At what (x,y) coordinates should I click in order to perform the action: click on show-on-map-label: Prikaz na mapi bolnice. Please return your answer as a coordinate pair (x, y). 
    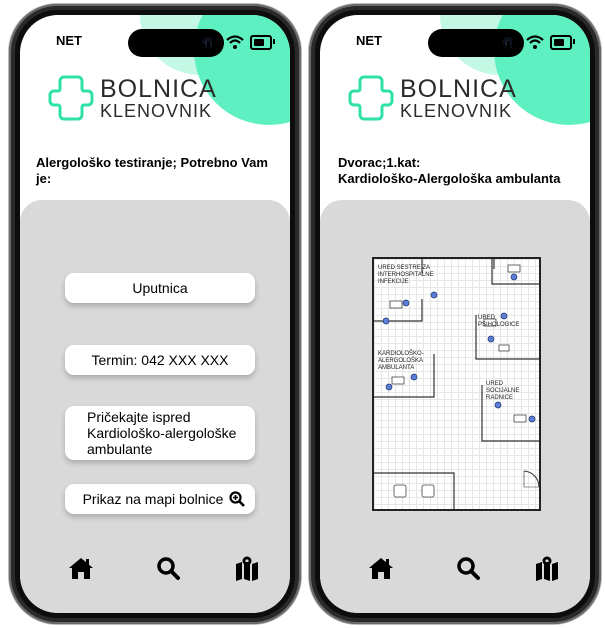
    Looking at the image, I should click on (153, 499).